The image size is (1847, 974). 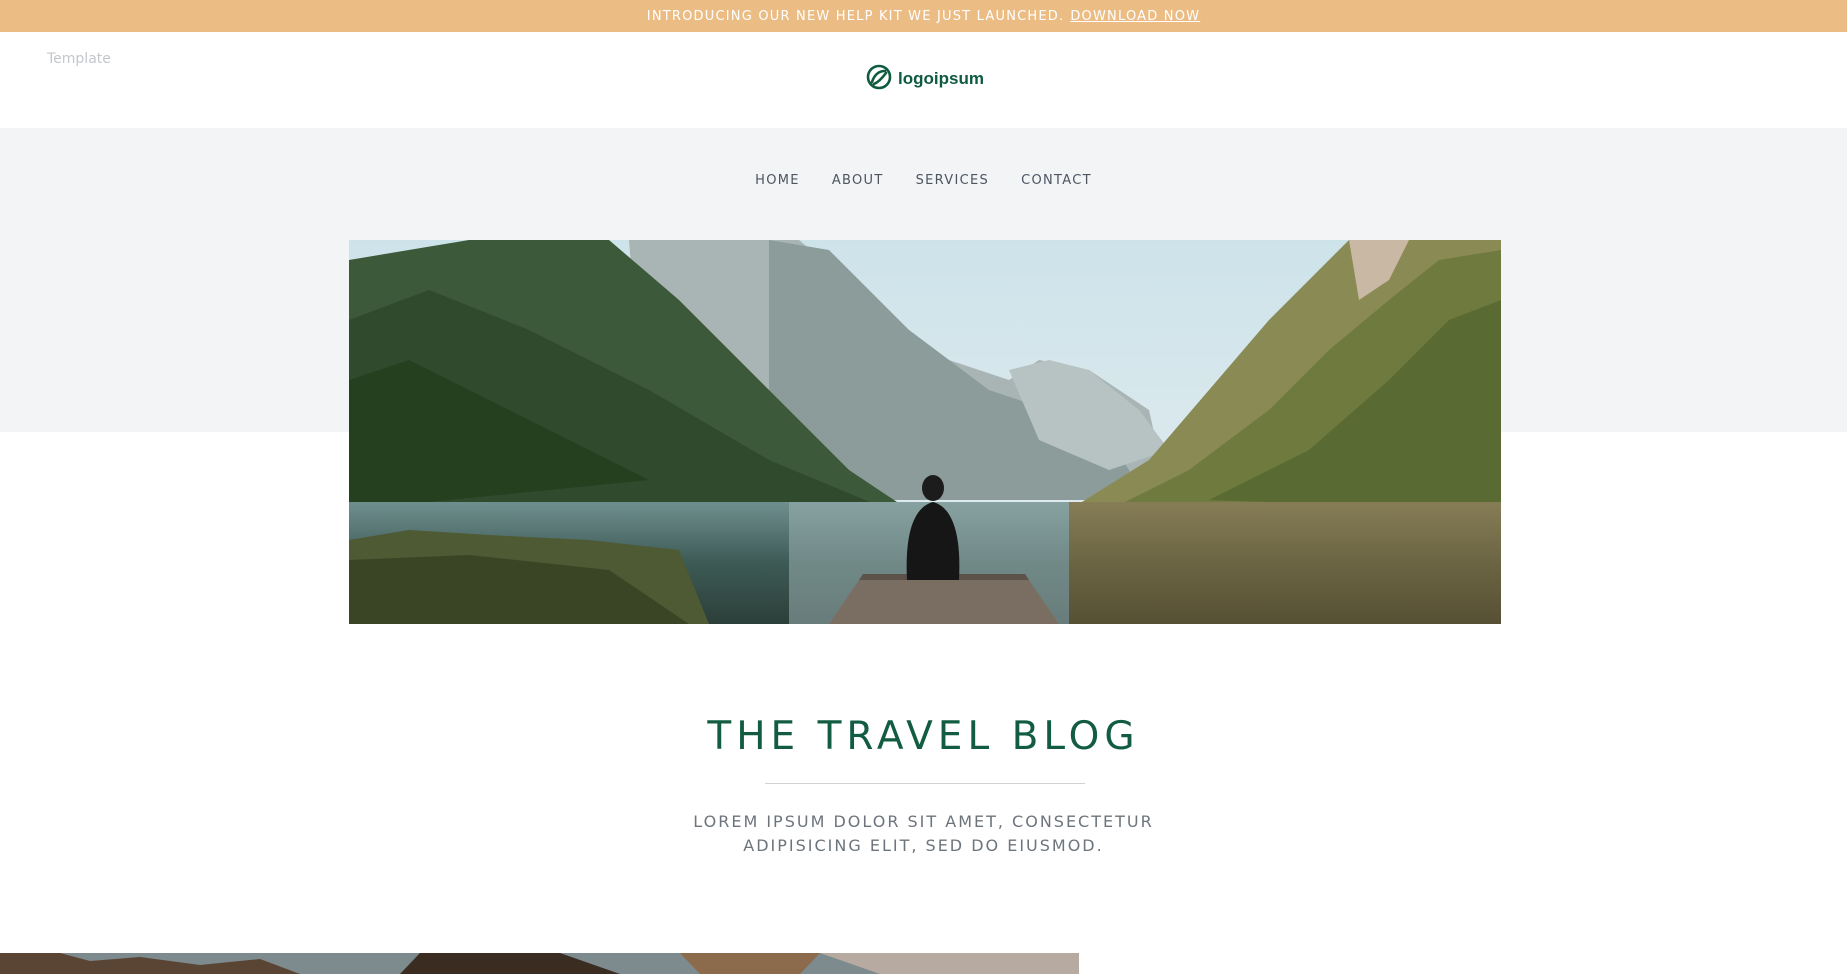 I want to click on nav-home: HOME, so click(x=777, y=180).